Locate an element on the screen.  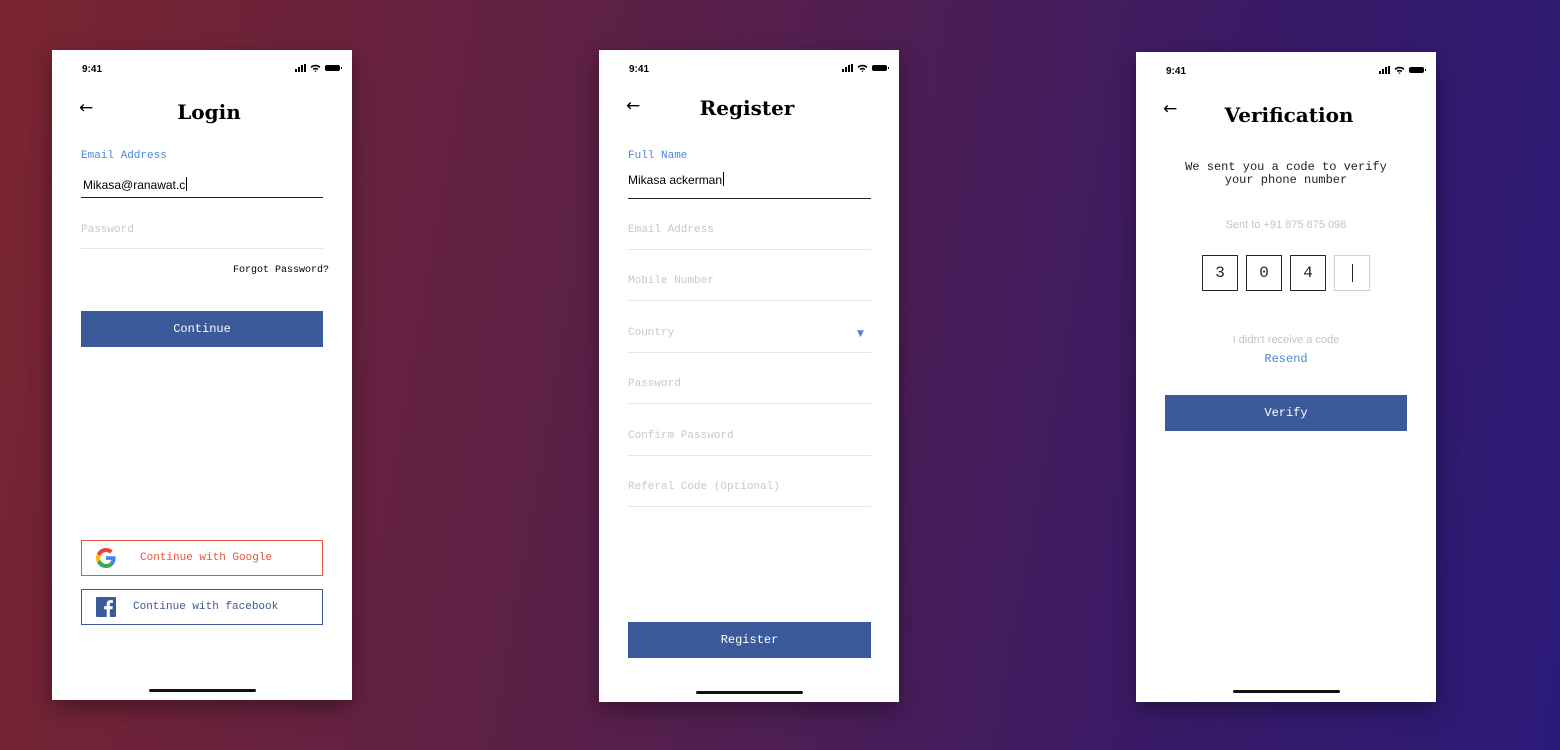
otp-digit-box: 3 is located at coordinates (1220, 273).